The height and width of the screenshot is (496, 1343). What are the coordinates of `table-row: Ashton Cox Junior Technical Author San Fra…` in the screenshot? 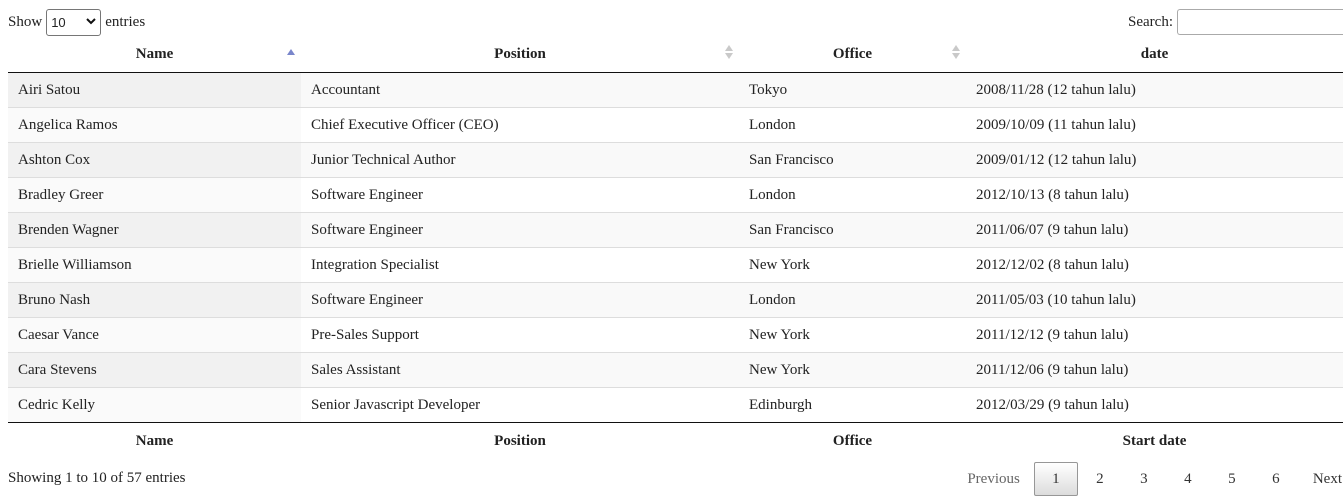 It's located at (675, 160).